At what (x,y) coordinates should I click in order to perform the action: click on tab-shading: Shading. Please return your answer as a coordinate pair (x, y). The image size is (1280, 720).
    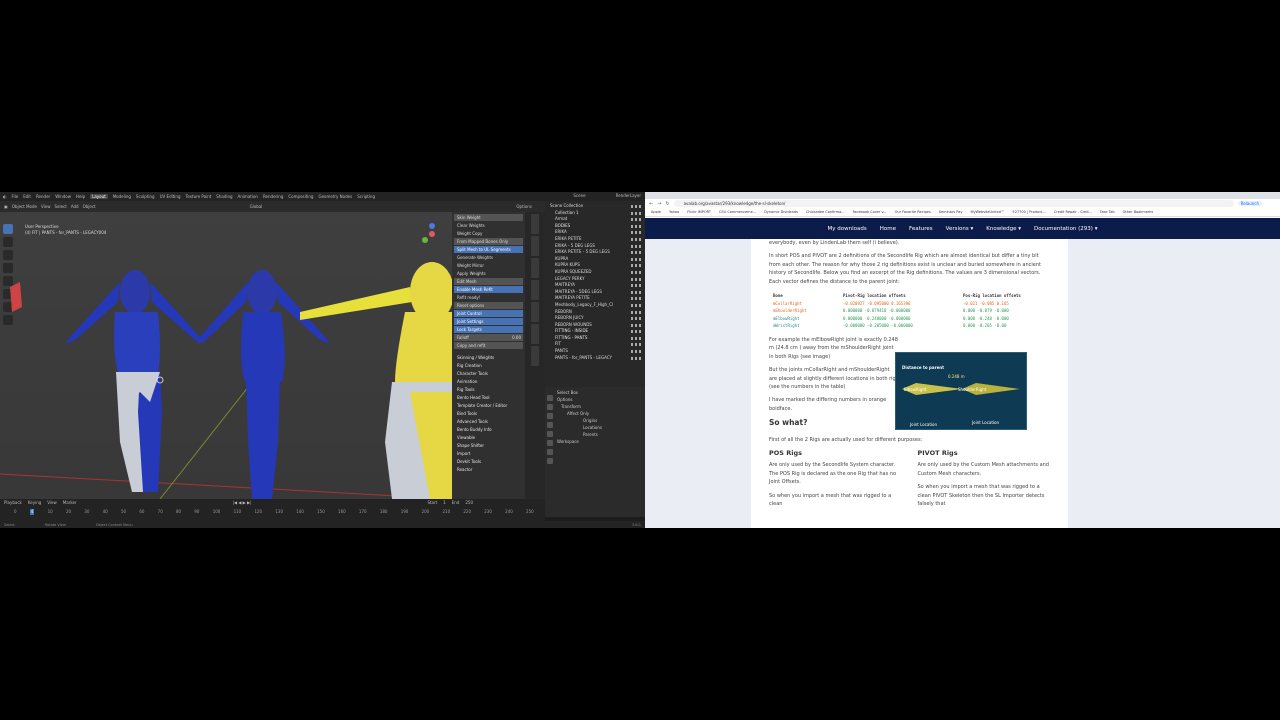
    Looking at the image, I should click on (224, 196).